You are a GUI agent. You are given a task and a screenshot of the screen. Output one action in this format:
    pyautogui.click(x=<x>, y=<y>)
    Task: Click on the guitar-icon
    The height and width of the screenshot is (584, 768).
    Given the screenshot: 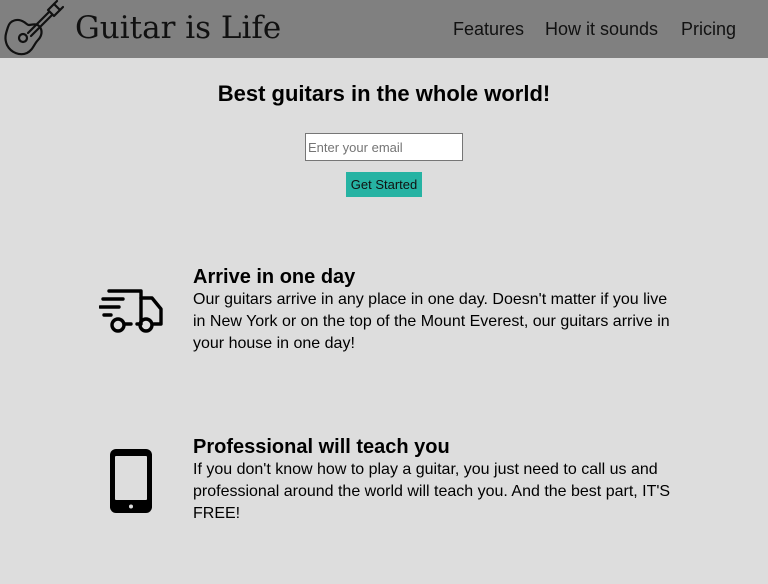 What is the action you would take?
    pyautogui.click(x=33, y=29)
    